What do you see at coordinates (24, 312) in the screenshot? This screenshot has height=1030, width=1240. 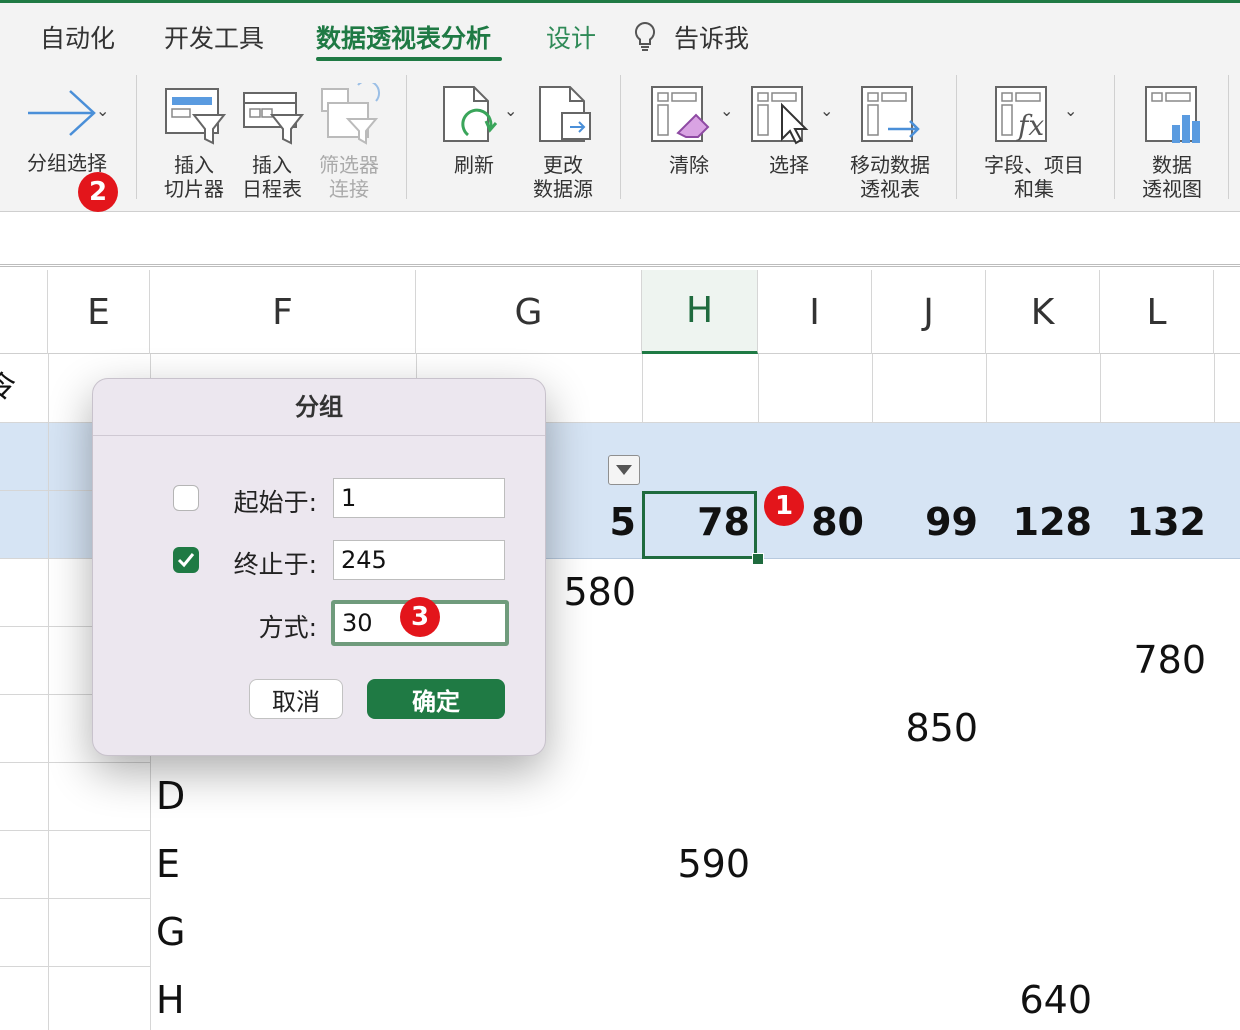 I see `column-header-blank` at bounding box center [24, 312].